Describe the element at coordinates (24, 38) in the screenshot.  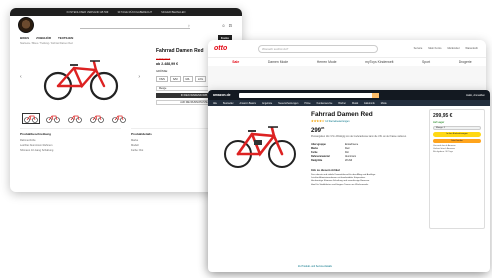
I see `nav-item-bikes: BIKES` at that location.